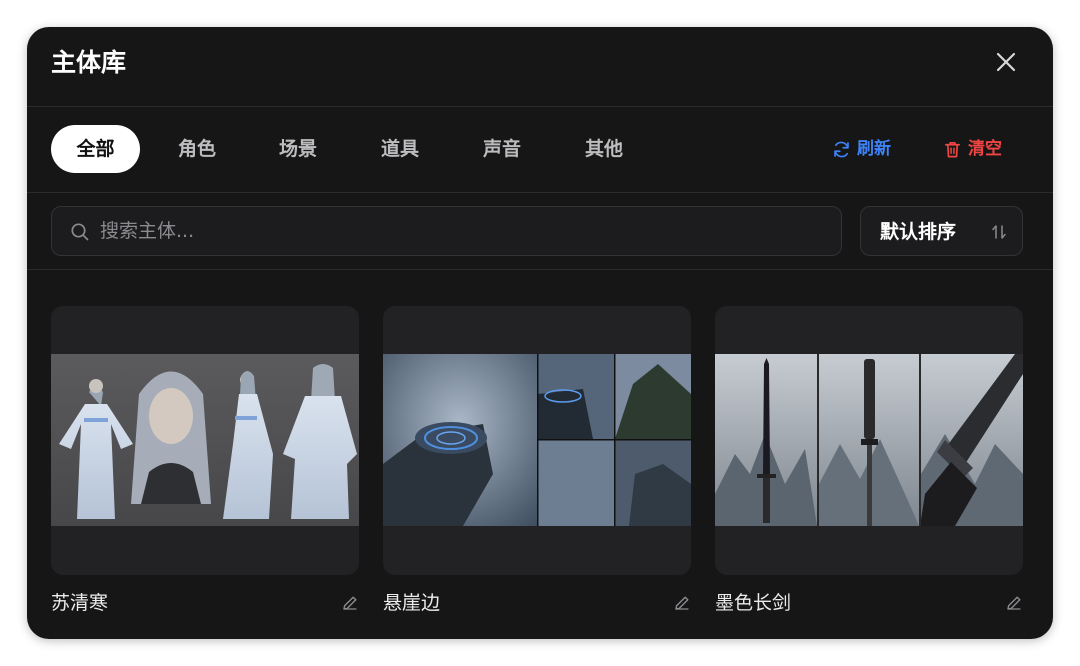 The image size is (1080, 666). Describe the element at coordinates (985, 149) in the screenshot. I see `clear-label: 清空` at that location.